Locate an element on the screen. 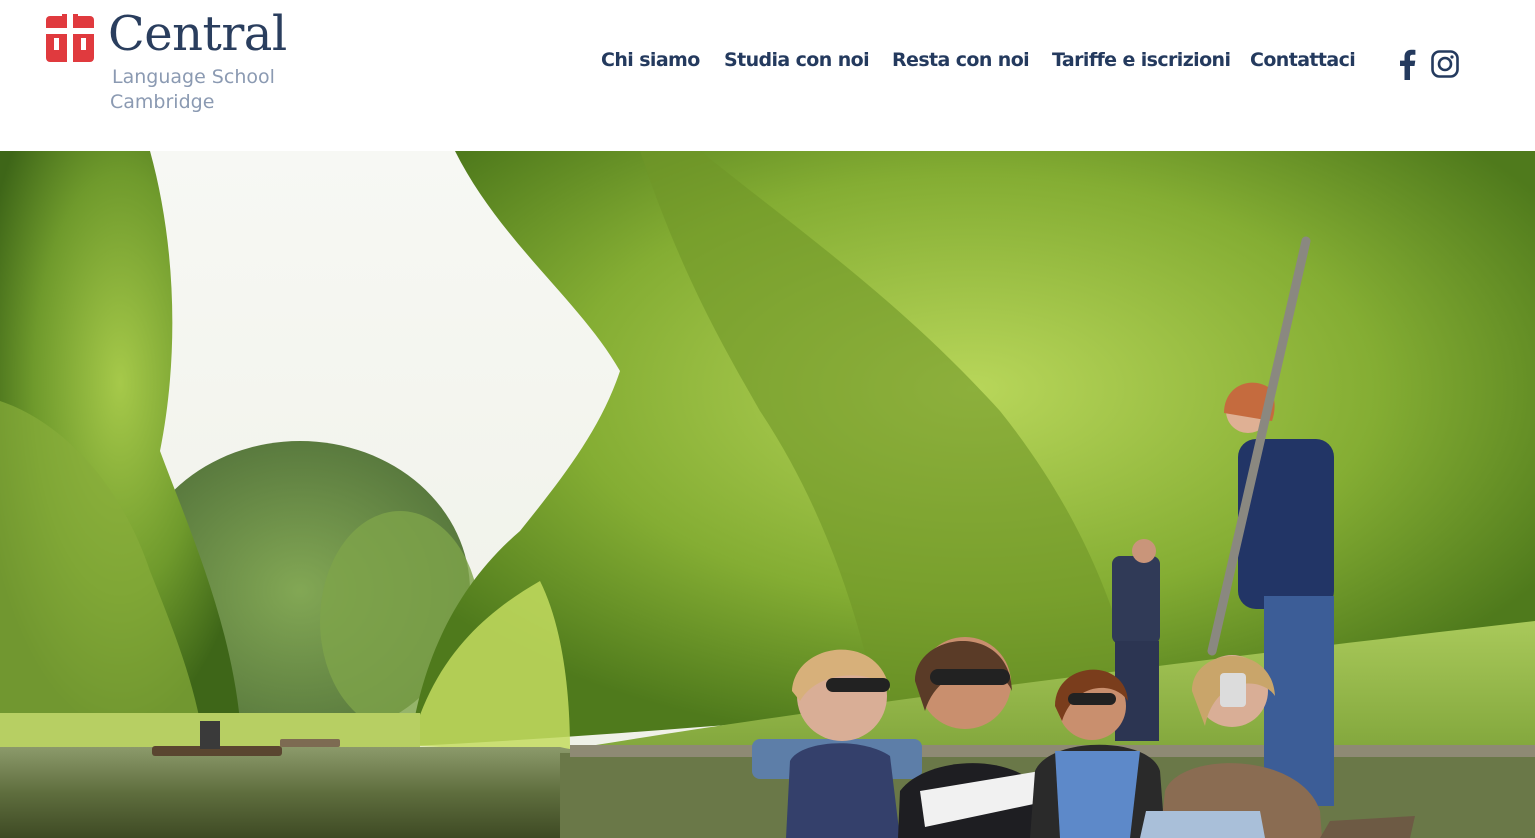 This screenshot has height=838, width=1535. nav-item-tariffe-e-iscrizioni: Tariffe e iscrizioni is located at coordinates (1141, 60).